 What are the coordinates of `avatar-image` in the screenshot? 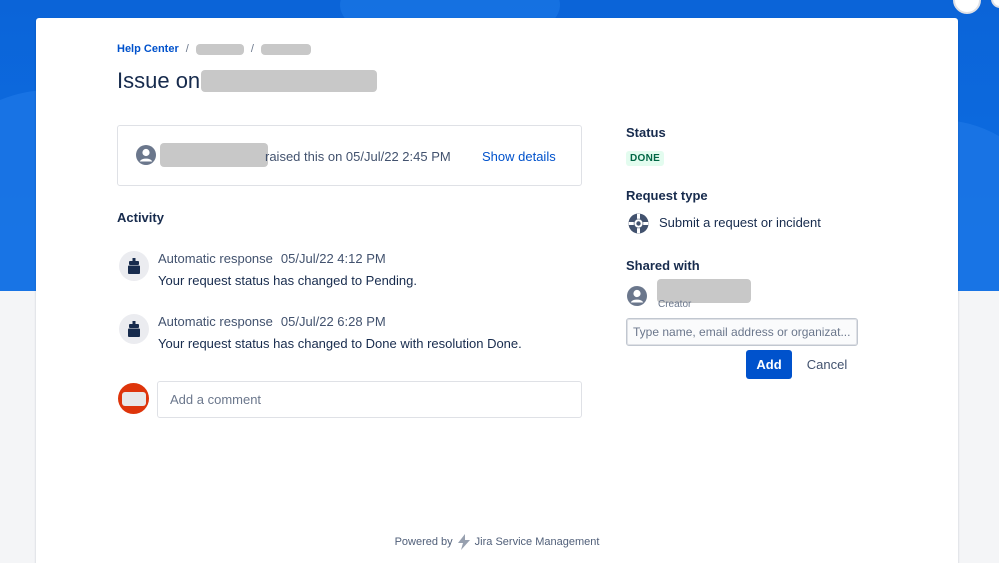 It's located at (133, 398).